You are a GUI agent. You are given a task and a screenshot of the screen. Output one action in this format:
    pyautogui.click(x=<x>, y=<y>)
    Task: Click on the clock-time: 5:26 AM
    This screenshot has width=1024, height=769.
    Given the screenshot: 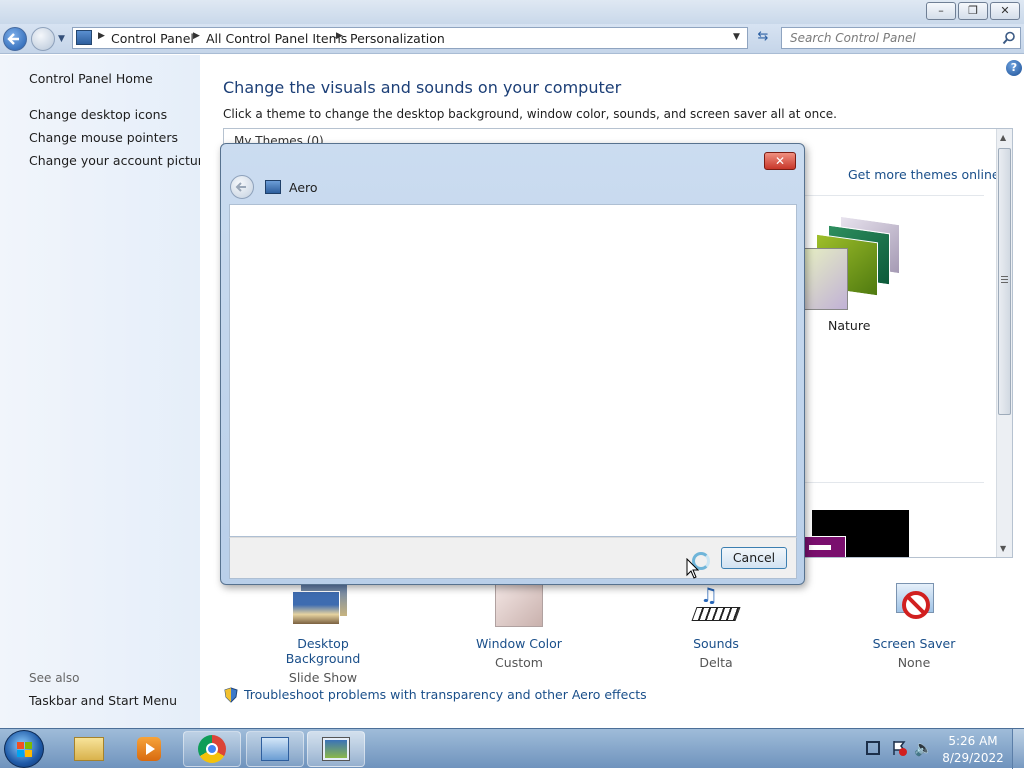 What is the action you would take?
    pyautogui.click(x=973, y=741)
    